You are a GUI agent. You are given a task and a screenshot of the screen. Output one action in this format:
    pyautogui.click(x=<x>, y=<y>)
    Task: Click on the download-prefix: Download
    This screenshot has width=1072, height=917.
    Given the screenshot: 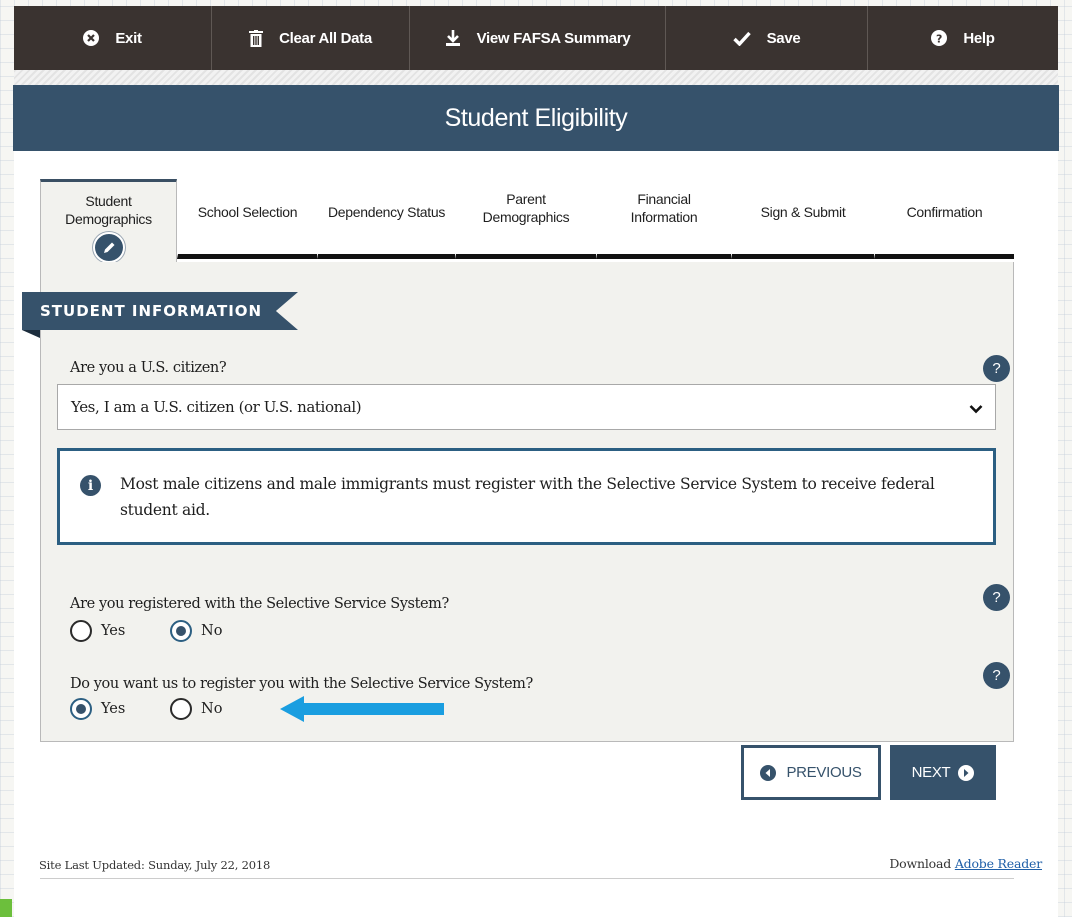 What is the action you would take?
    pyautogui.click(x=920, y=863)
    